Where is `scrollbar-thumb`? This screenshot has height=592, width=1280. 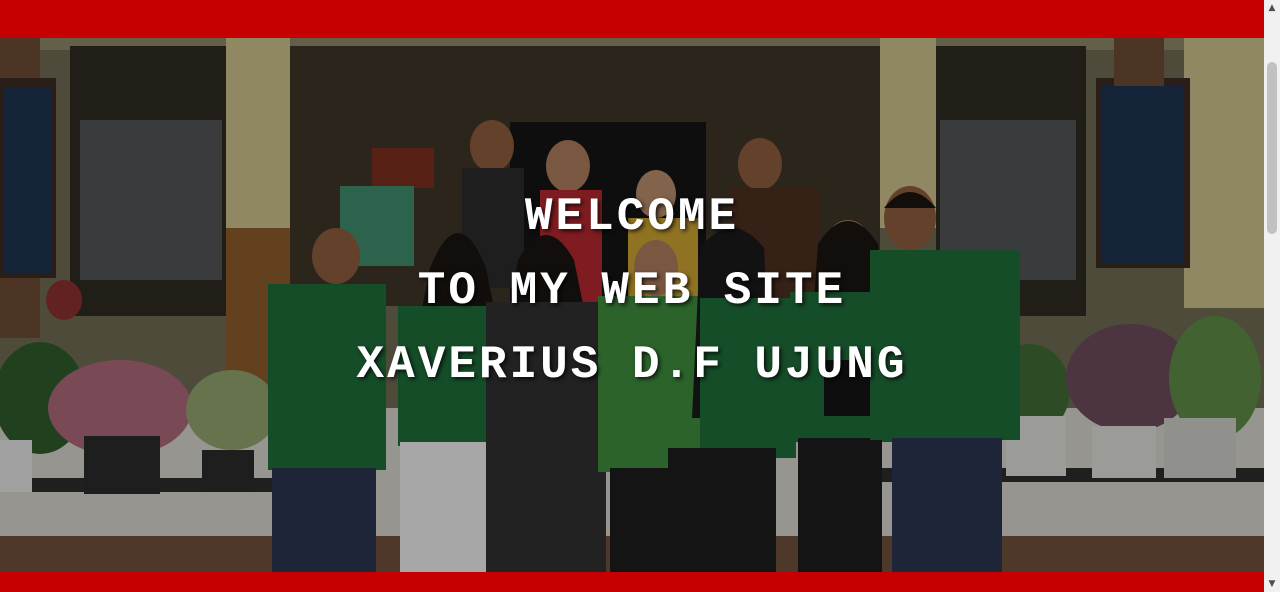 scrollbar-thumb is located at coordinates (1272, 148).